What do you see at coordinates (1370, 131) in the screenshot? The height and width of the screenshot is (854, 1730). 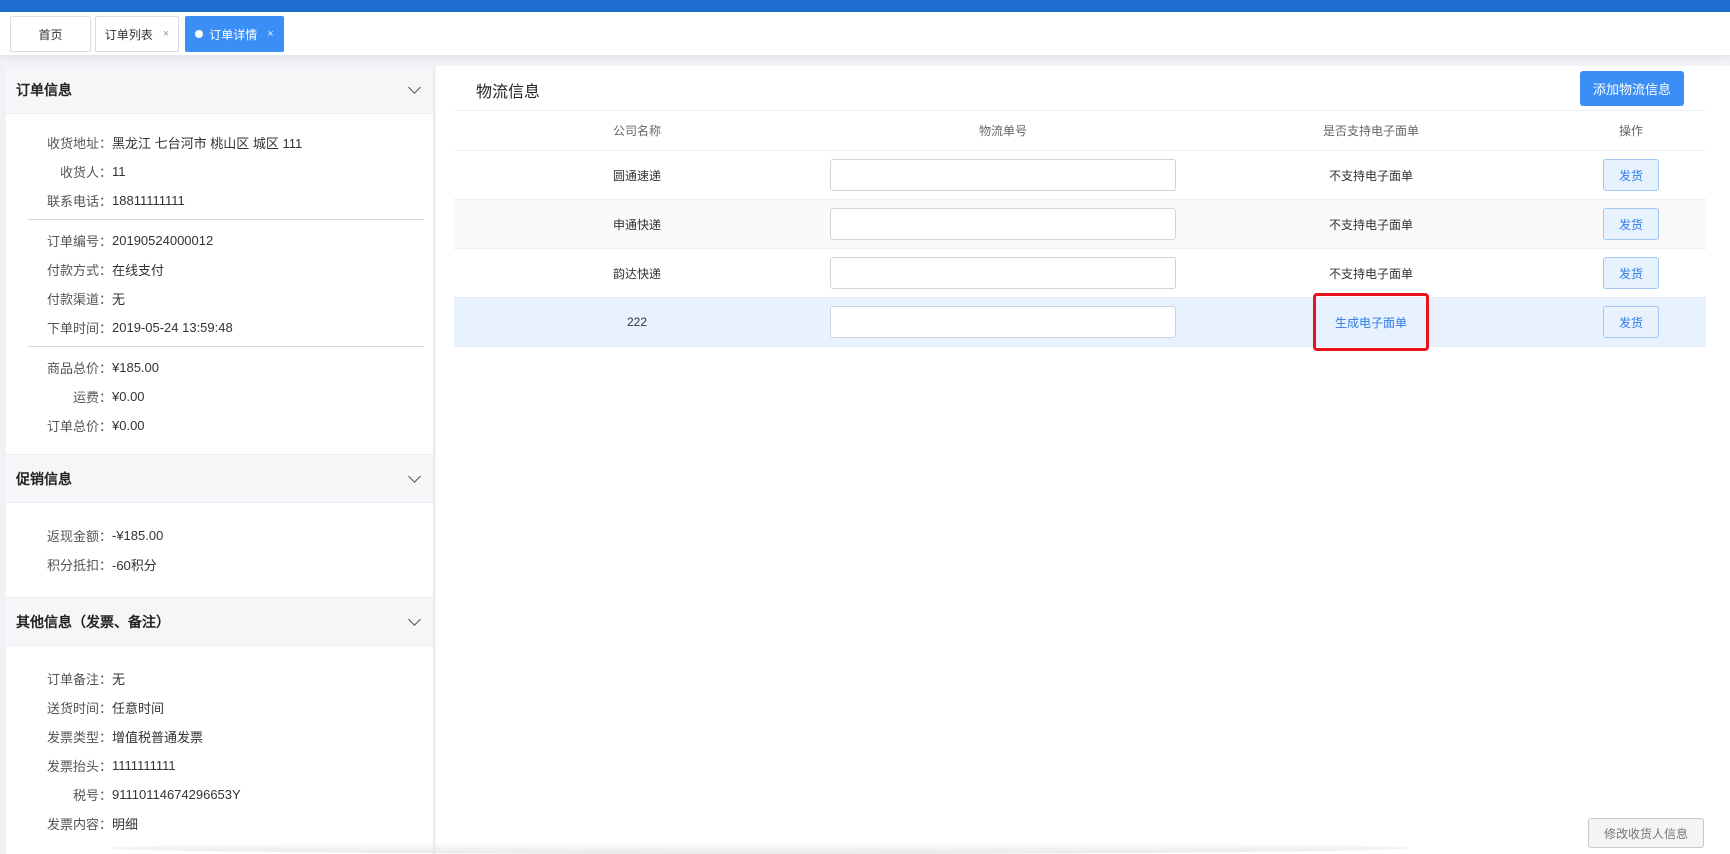 I see `column-header: 是否支持电子面单` at bounding box center [1370, 131].